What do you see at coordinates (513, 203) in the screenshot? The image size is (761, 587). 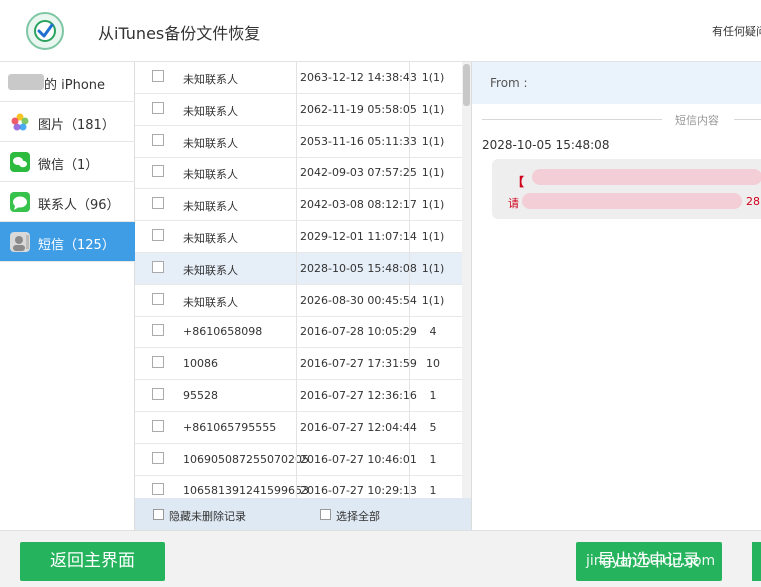 I see `message-text: 请` at bounding box center [513, 203].